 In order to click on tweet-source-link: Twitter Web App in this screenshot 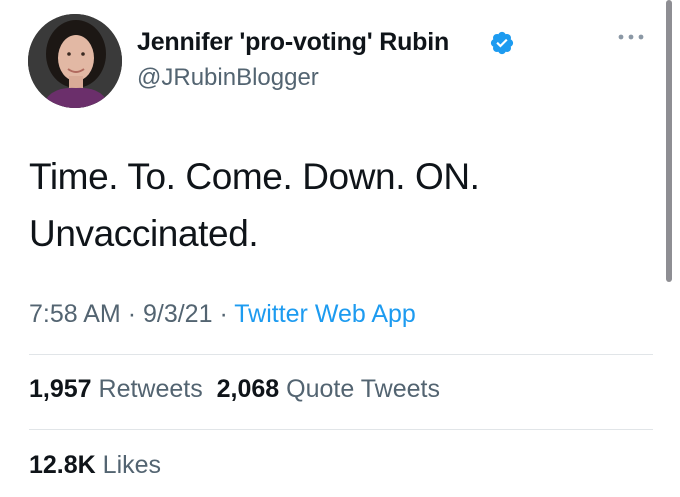, I will do `click(325, 314)`.